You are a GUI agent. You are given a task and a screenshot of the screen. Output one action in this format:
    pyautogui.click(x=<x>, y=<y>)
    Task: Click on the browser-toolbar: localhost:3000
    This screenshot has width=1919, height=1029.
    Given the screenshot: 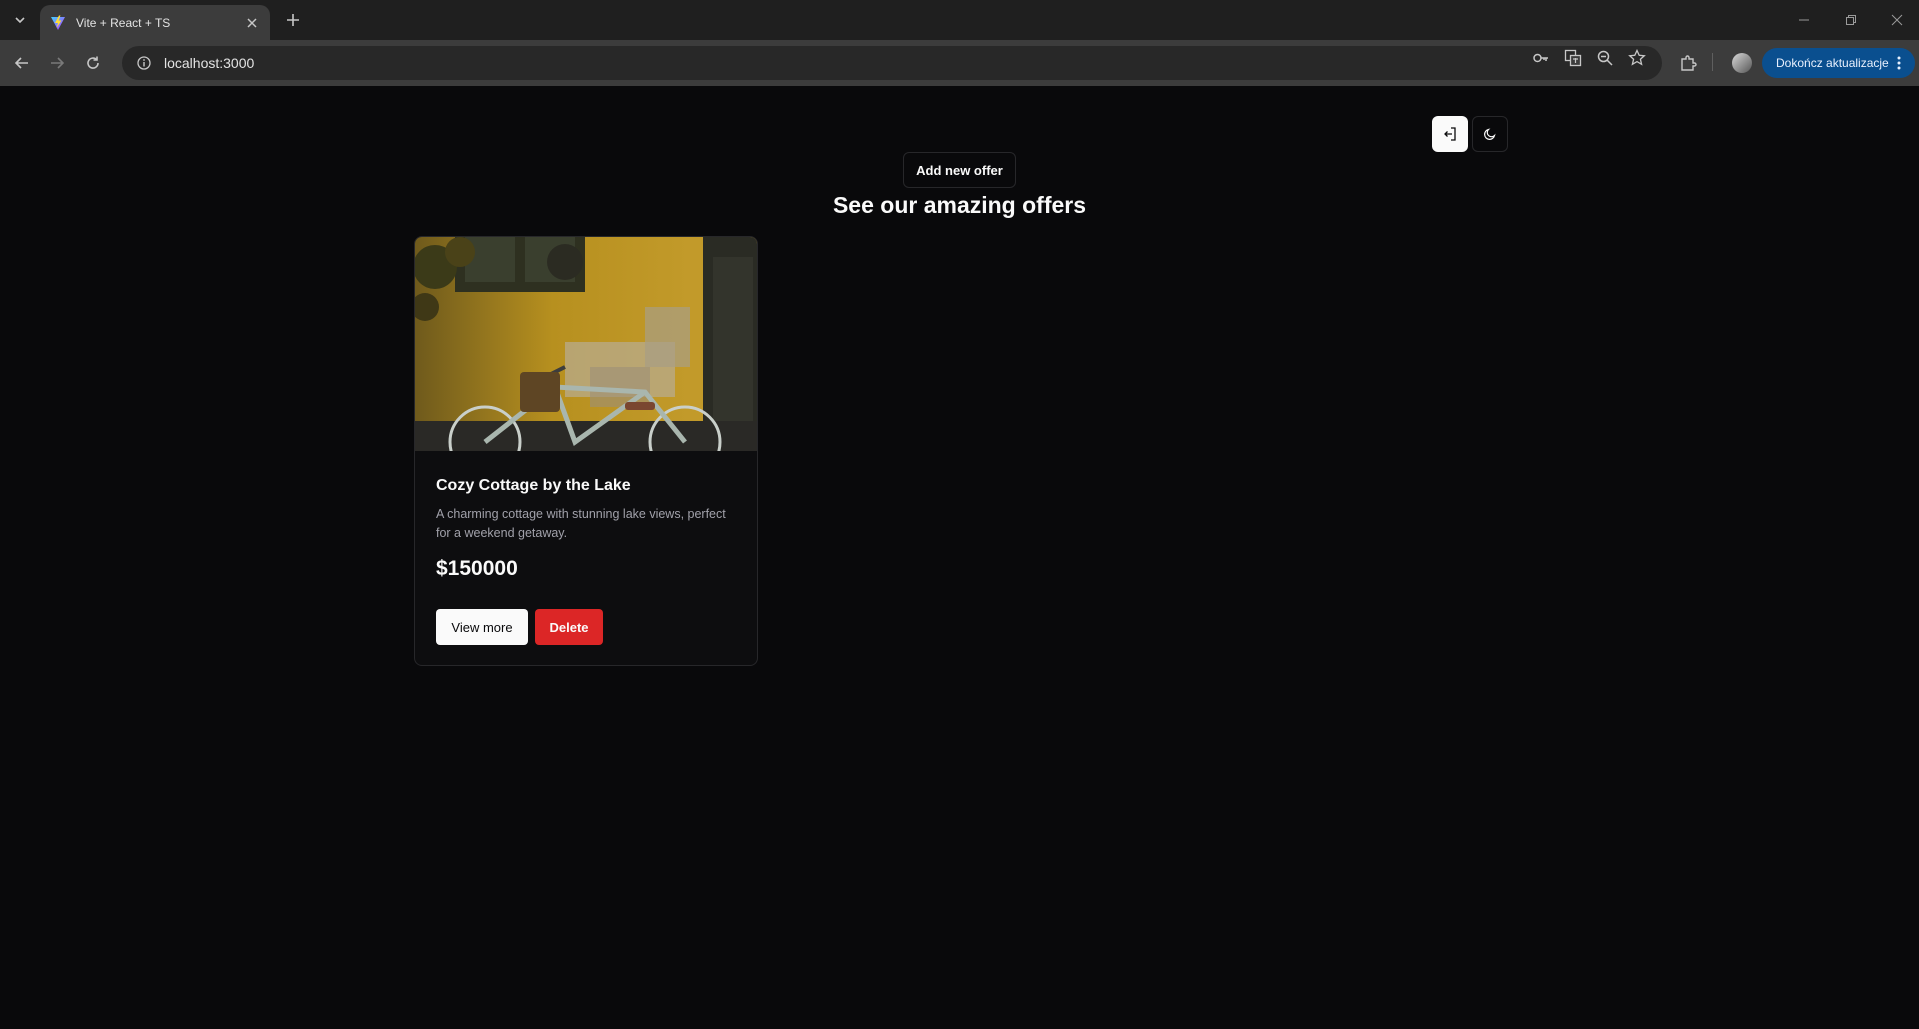 What is the action you would take?
    pyautogui.click(x=959, y=63)
    